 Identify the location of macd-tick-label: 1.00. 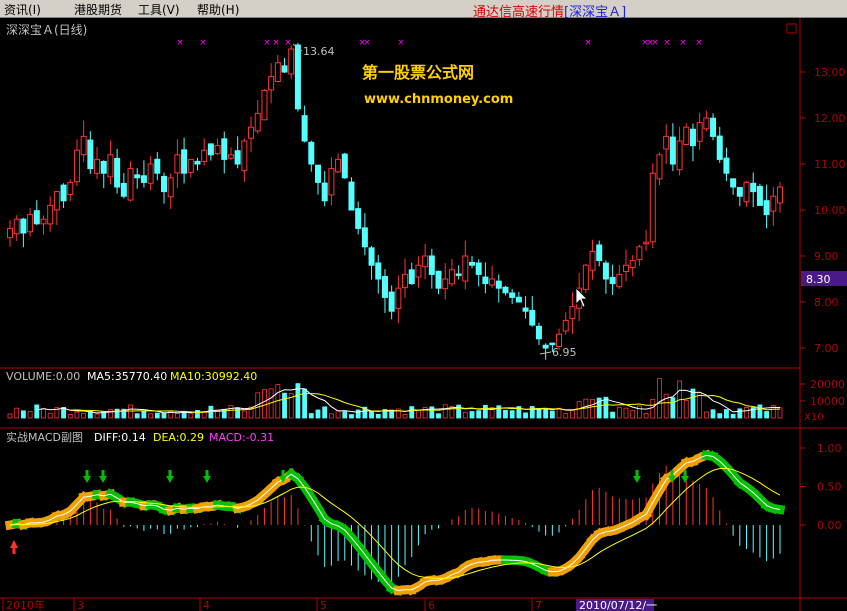
(829, 448).